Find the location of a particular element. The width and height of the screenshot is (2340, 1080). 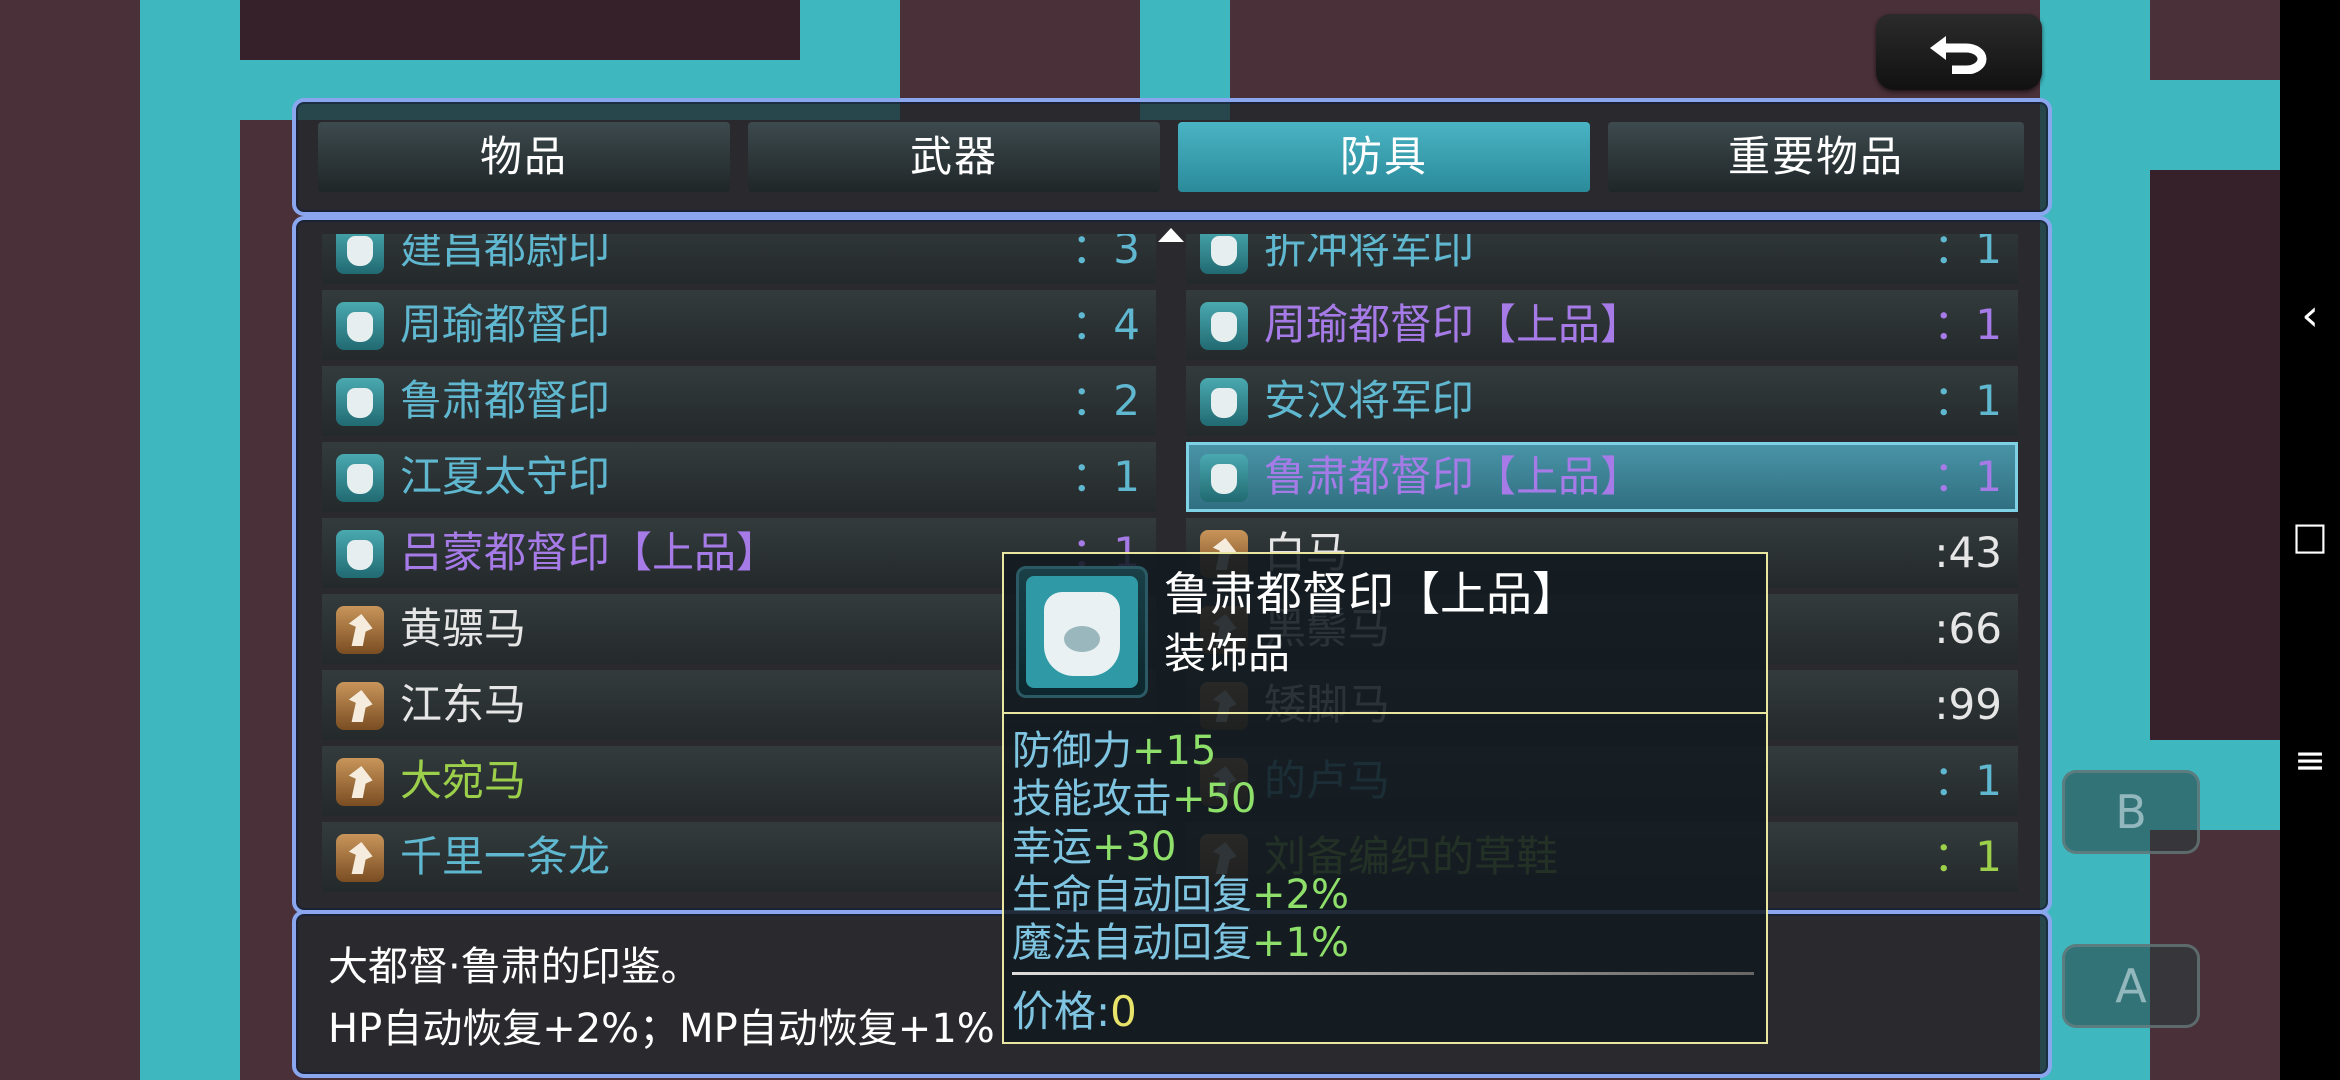

tooltip-title: 鲁肃都督印【上品】 is located at coordinates (1371, 594).